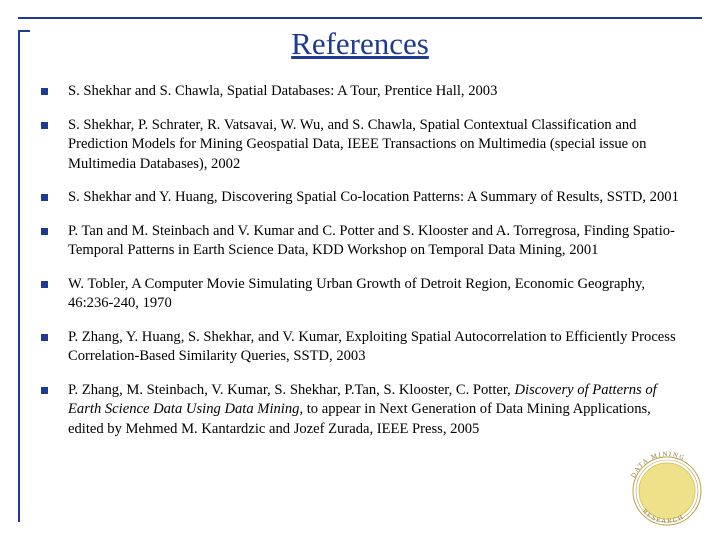  What do you see at coordinates (667, 491) in the screenshot?
I see `research-seal-logo: DATA MINING RESEARCH` at bounding box center [667, 491].